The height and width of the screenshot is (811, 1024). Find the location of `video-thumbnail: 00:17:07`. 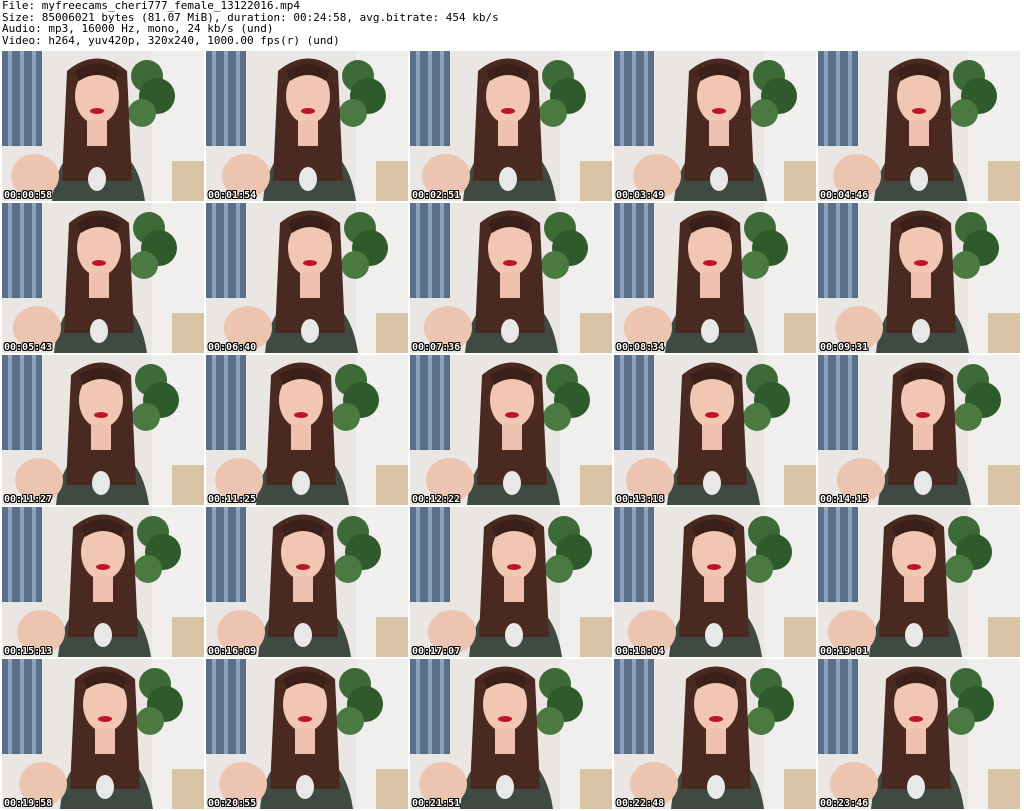

video-thumbnail: 00:17:07 is located at coordinates (511, 582).